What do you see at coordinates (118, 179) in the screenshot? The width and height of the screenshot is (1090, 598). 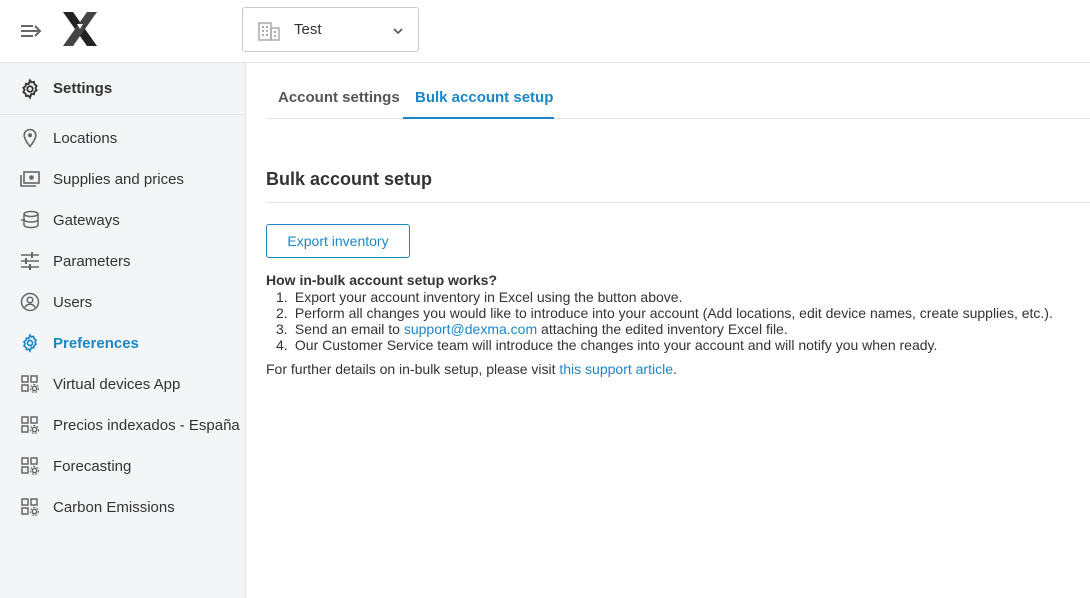 I see `sidebar-item-label: Supplies and prices` at bounding box center [118, 179].